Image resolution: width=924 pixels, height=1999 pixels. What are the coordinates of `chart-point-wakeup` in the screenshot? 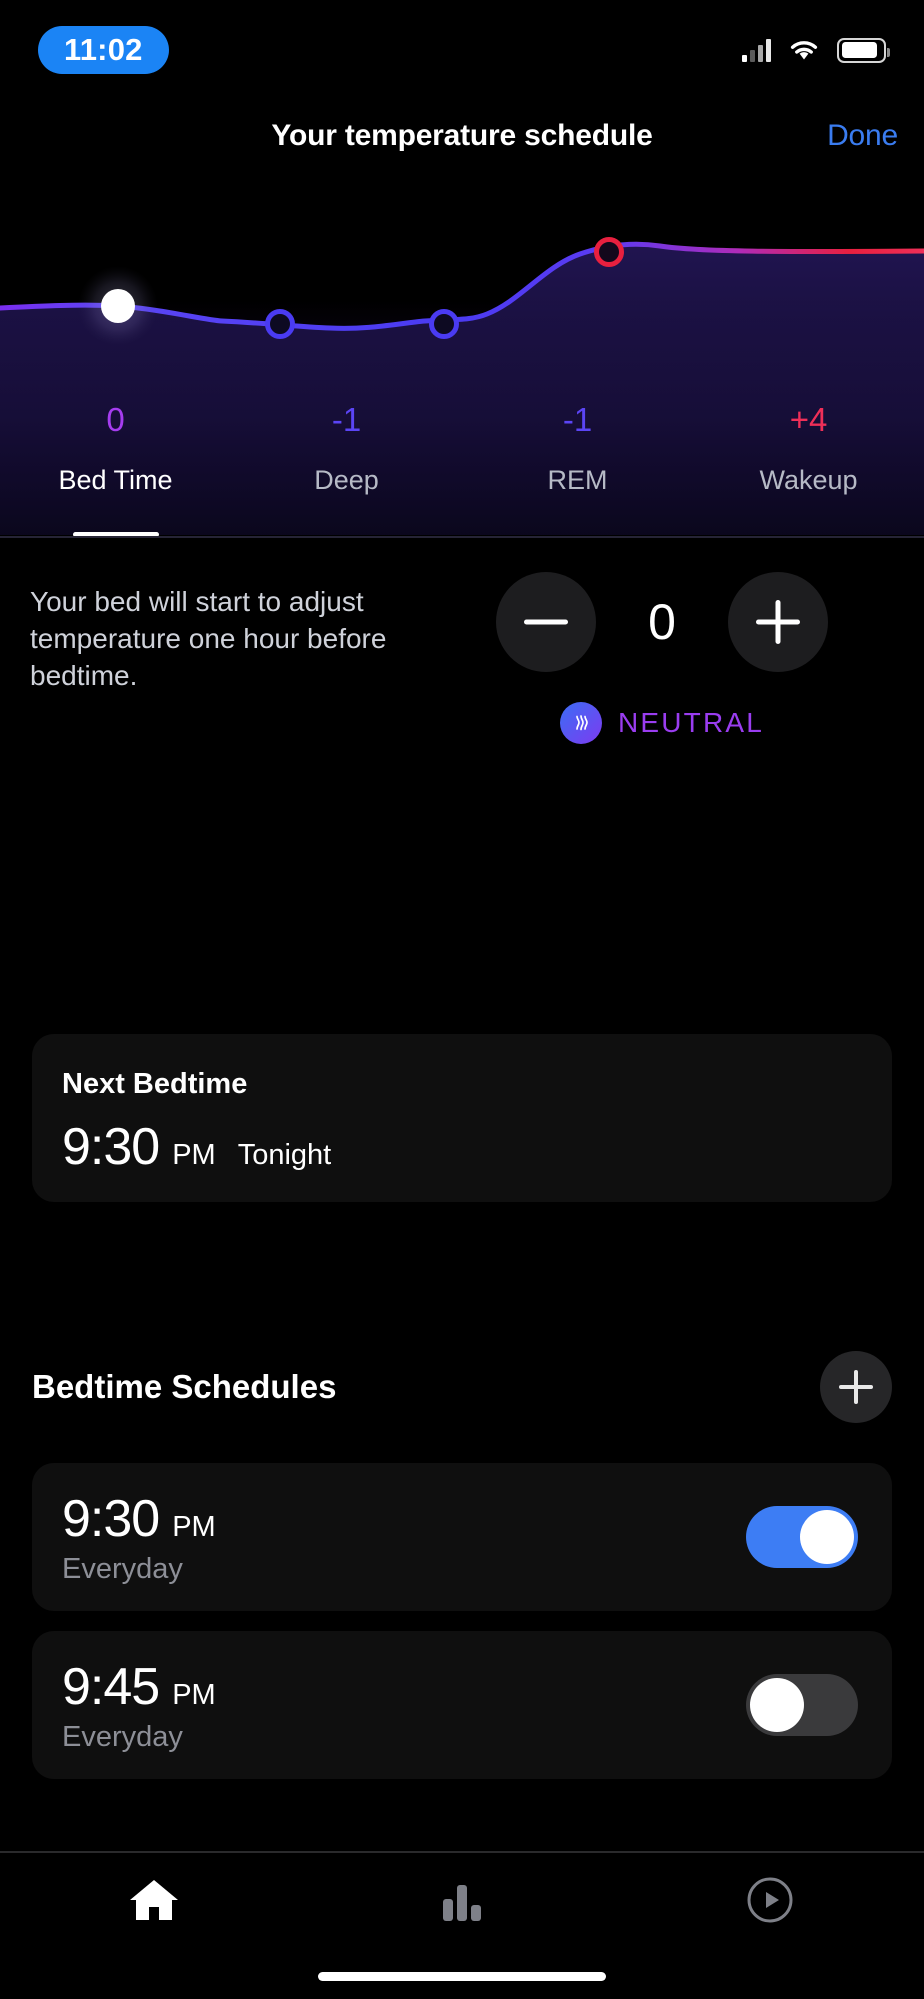 It's located at (609, 252).